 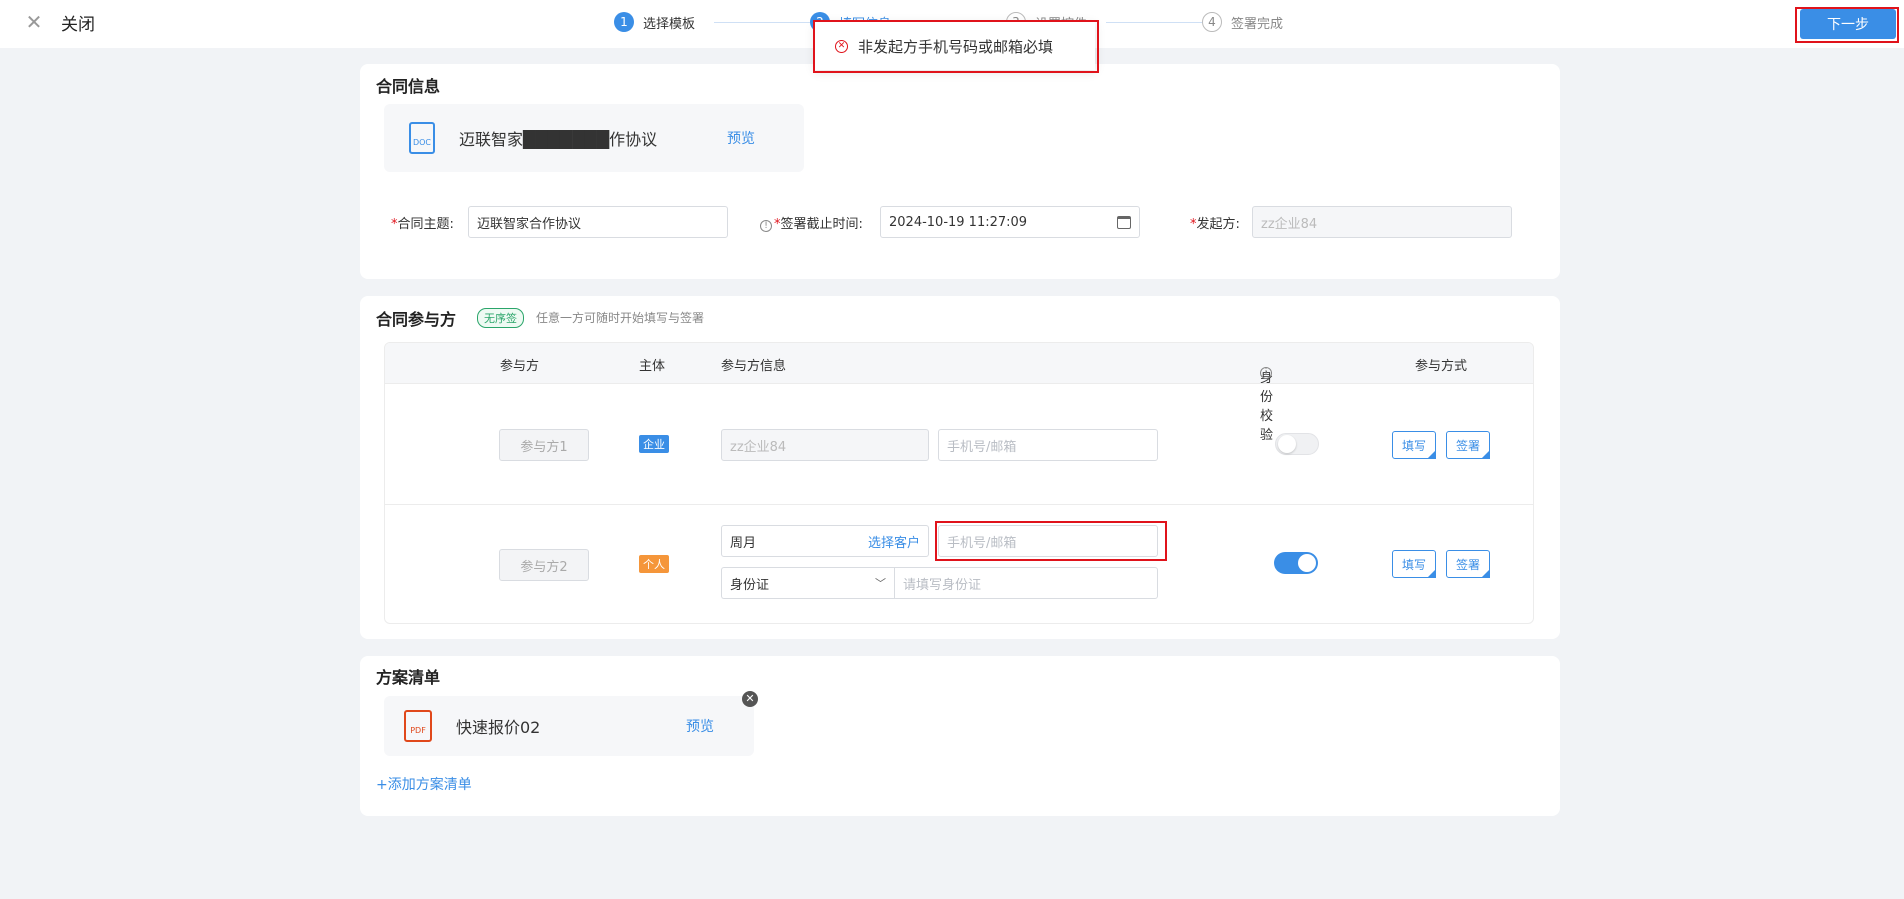 I want to click on party-1-contact-input: 手机号/邮箱, so click(x=1048, y=445).